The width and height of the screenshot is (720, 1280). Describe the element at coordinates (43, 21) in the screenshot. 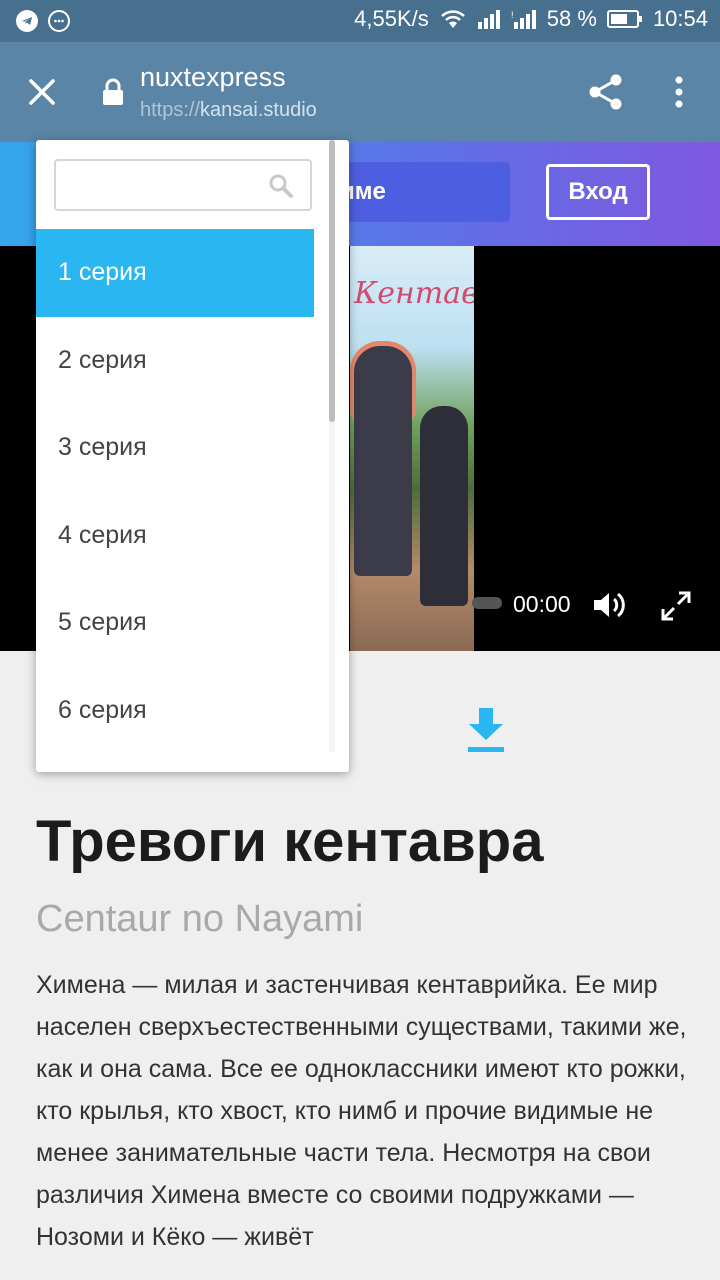

I see `notification-icons` at that location.